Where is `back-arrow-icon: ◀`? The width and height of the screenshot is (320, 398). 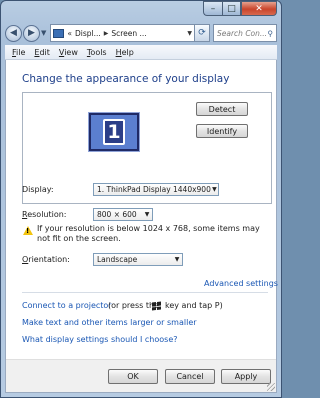 back-arrow-icon: ◀ is located at coordinates (13, 33).